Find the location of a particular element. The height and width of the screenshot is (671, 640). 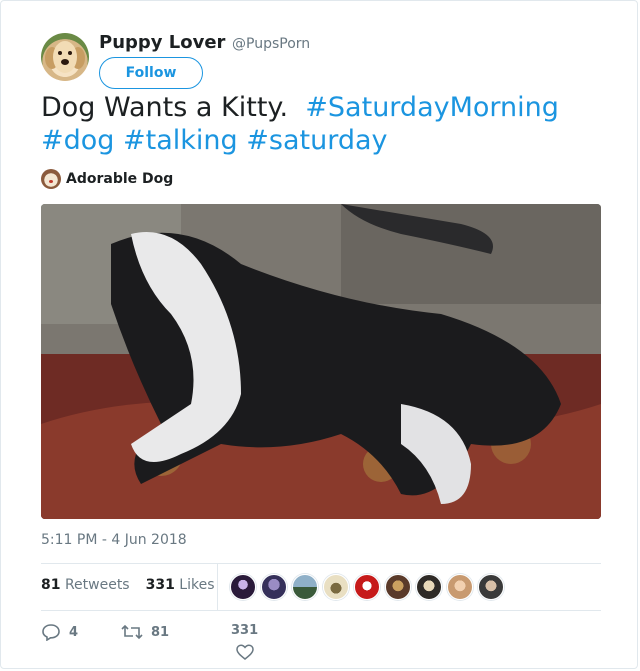

author-avatar is located at coordinates (65, 57).